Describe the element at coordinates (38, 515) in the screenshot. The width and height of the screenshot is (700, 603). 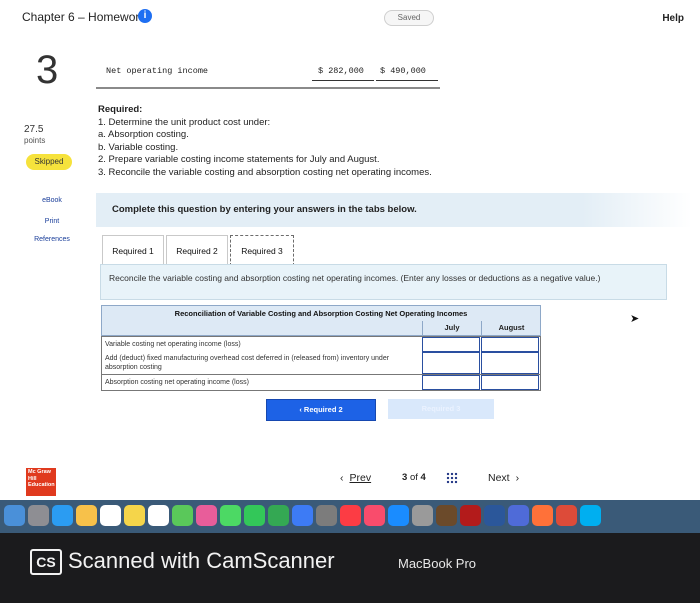
I see `launchpad-icon` at that location.